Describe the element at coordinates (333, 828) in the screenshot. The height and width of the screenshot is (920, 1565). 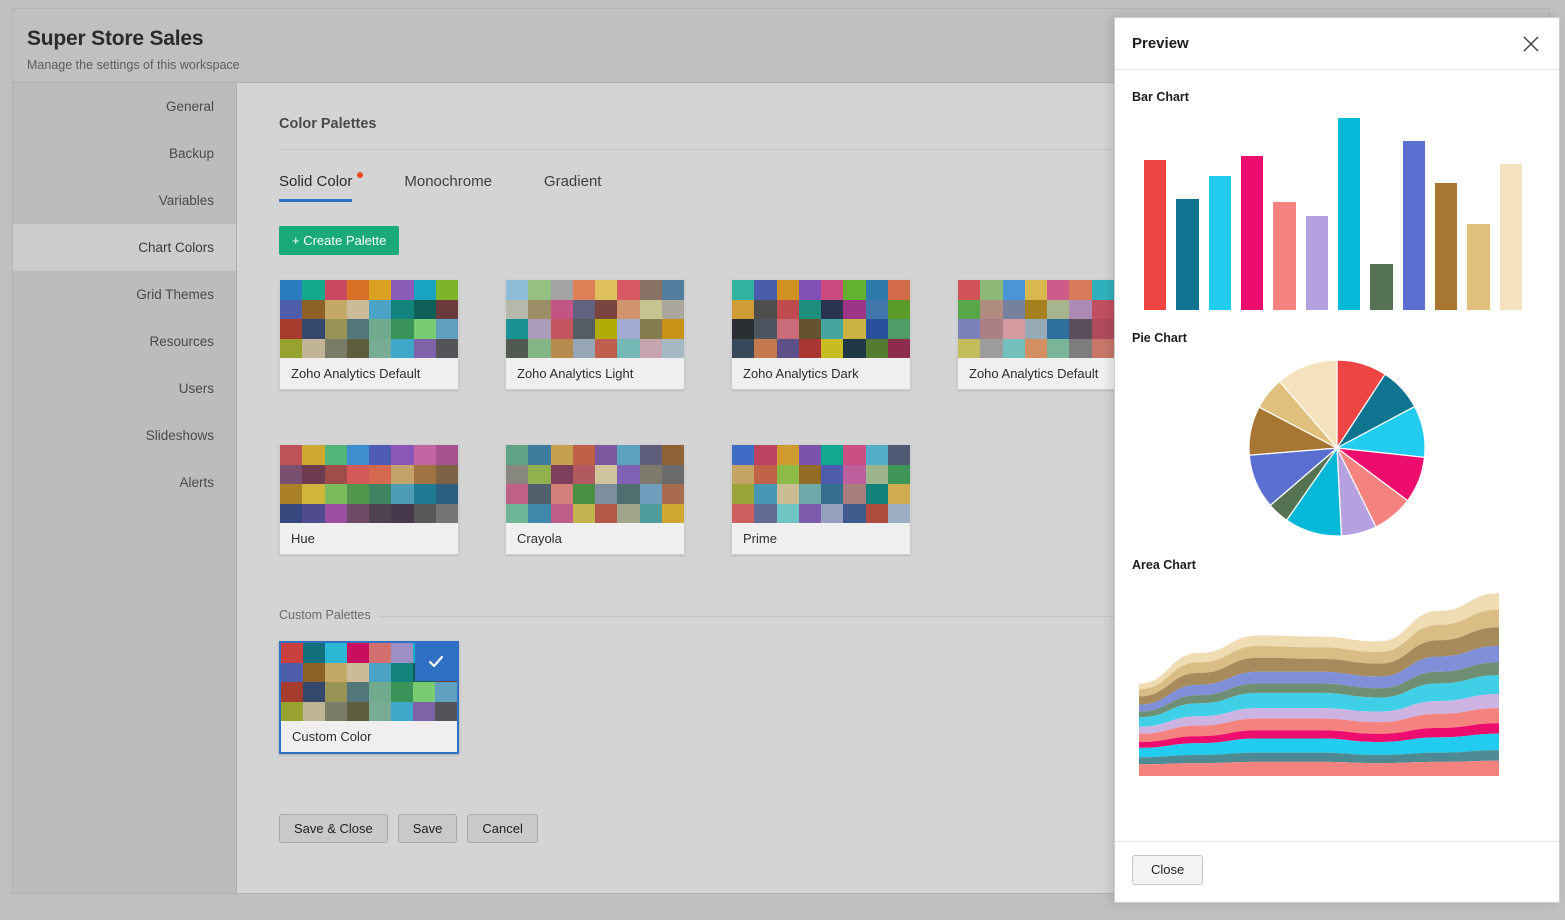
I see `save-close-button: Save & Close` at that location.